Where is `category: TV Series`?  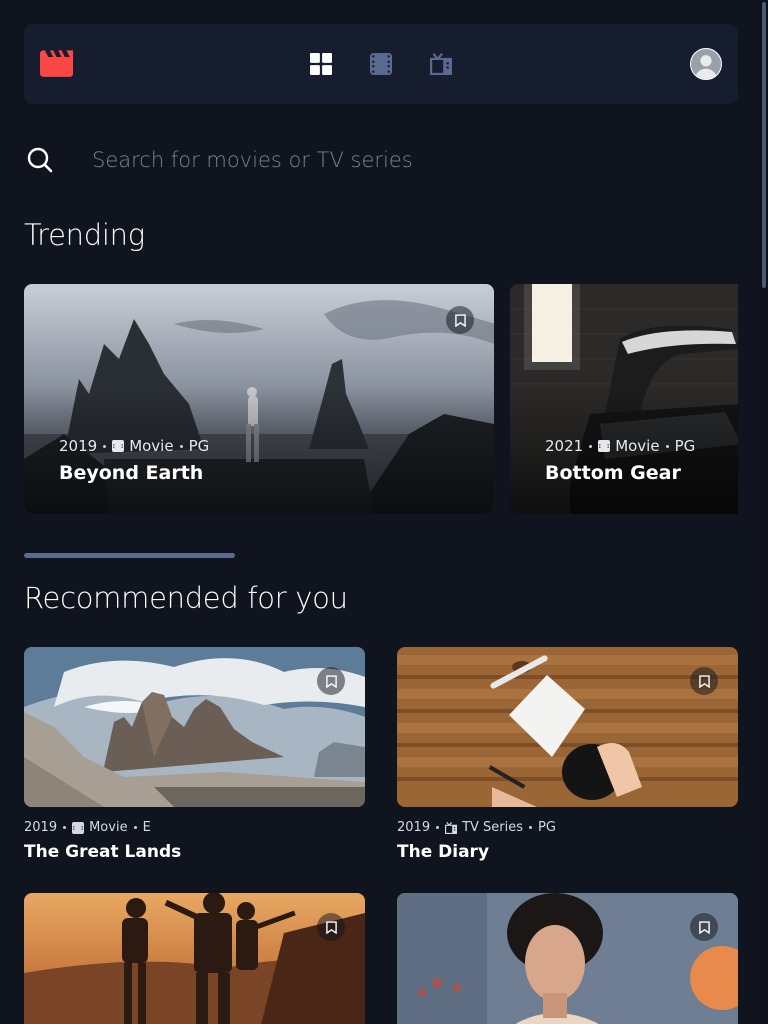
category: TV Series is located at coordinates (493, 827).